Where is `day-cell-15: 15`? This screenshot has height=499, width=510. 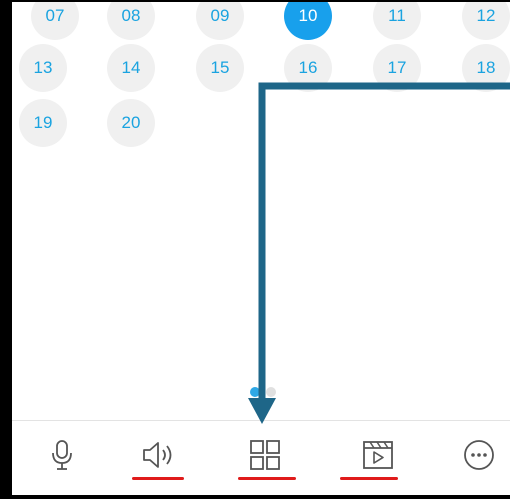
day-cell-15: 15 is located at coordinates (220, 68).